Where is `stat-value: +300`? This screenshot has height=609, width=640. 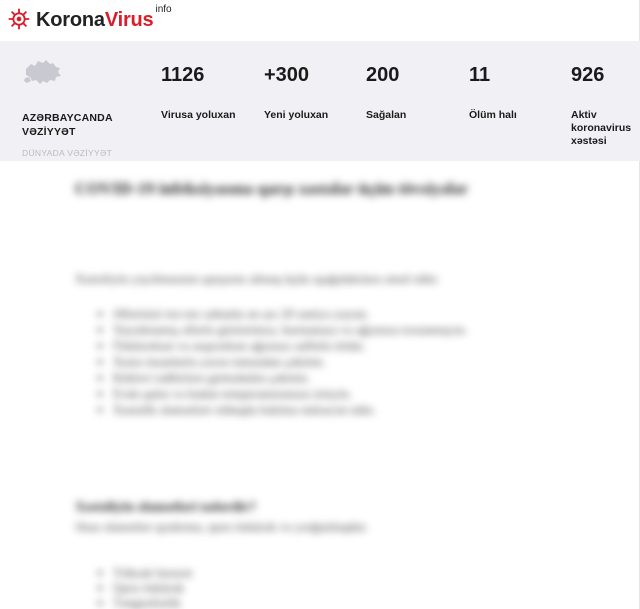
stat-value: +300 is located at coordinates (287, 75).